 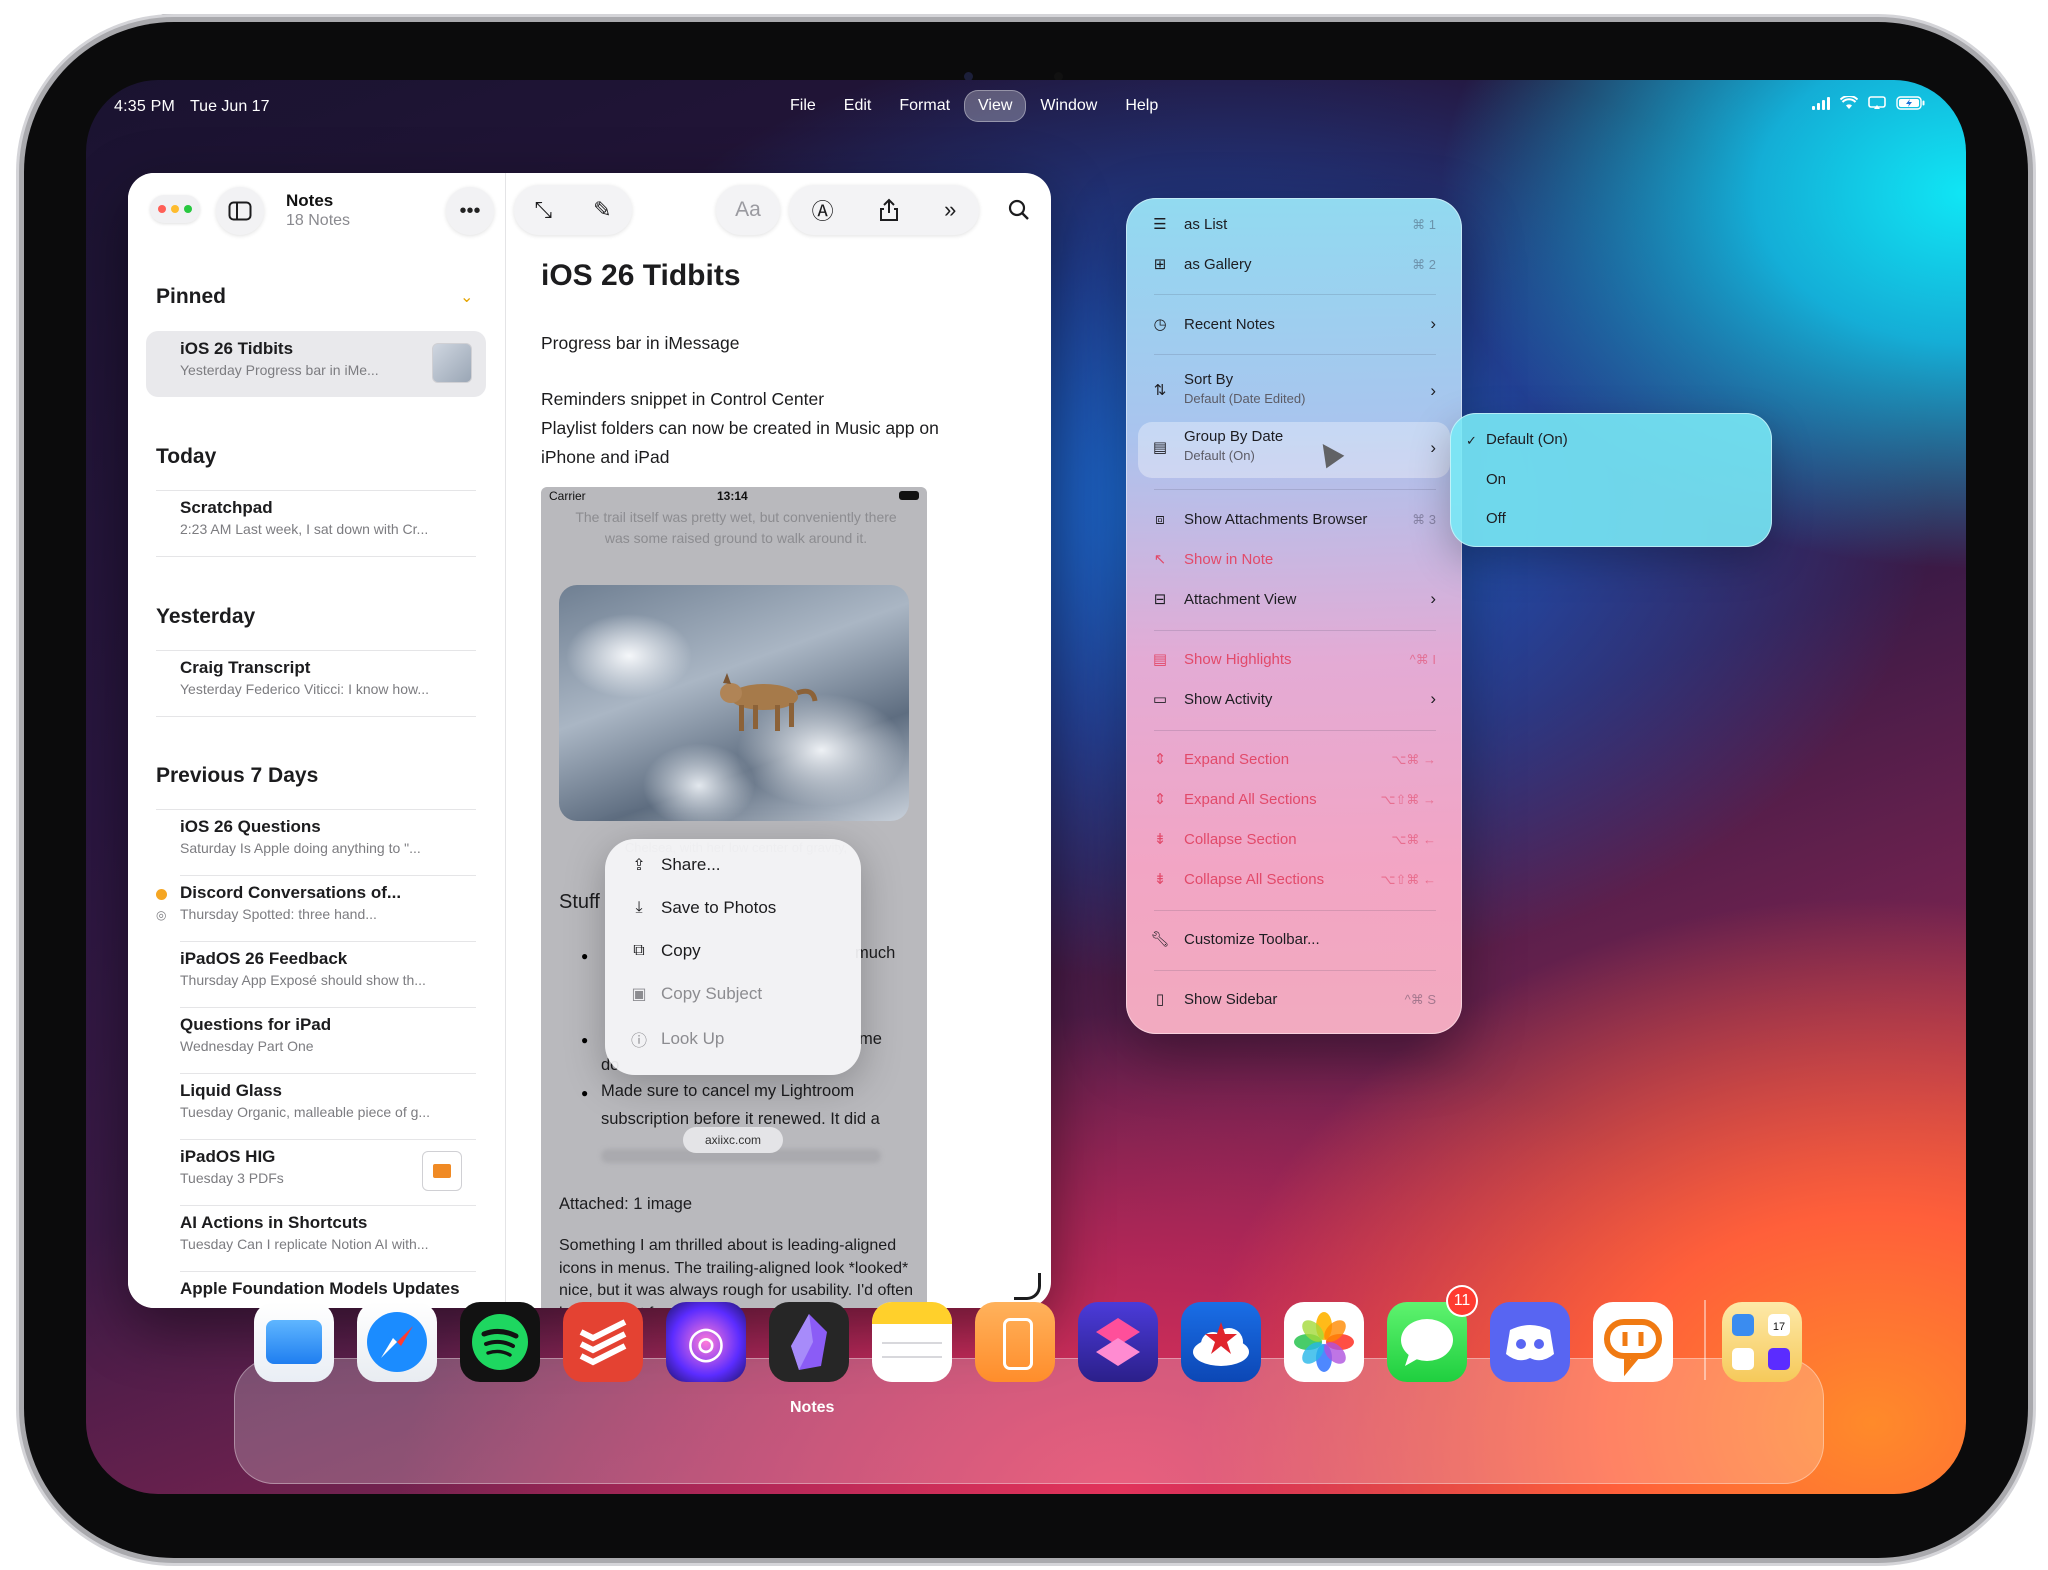 What do you see at coordinates (1294, 660) in the screenshot?
I see `menu-show-highlights: ▤ Show Highlights ^⌘ I` at bounding box center [1294, 660].